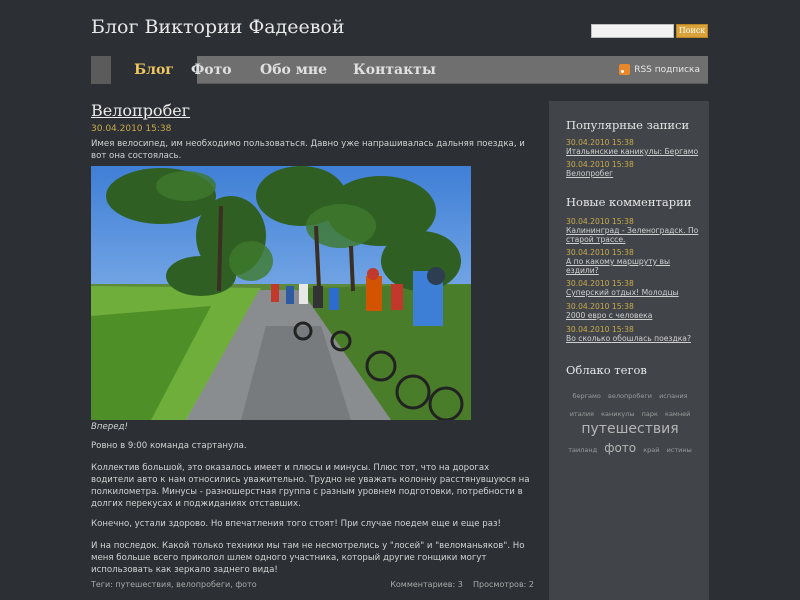 Image resolution: width=800 pixels, height=600 pixels. I want to click on post-tag-link: велопробеги, so click(203, 584).